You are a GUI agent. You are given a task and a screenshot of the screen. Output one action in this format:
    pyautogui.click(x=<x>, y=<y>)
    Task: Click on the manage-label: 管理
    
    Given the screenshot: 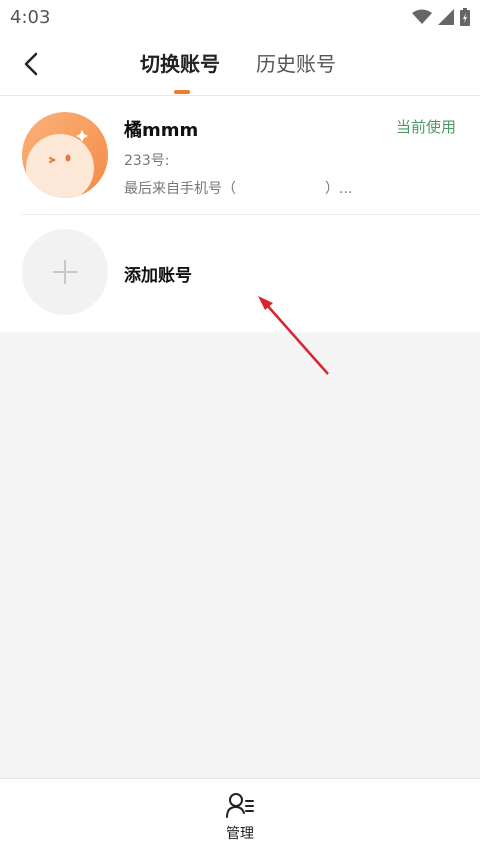 What is the action you would take?
    pyautogui.click(x=240, y=834)
    